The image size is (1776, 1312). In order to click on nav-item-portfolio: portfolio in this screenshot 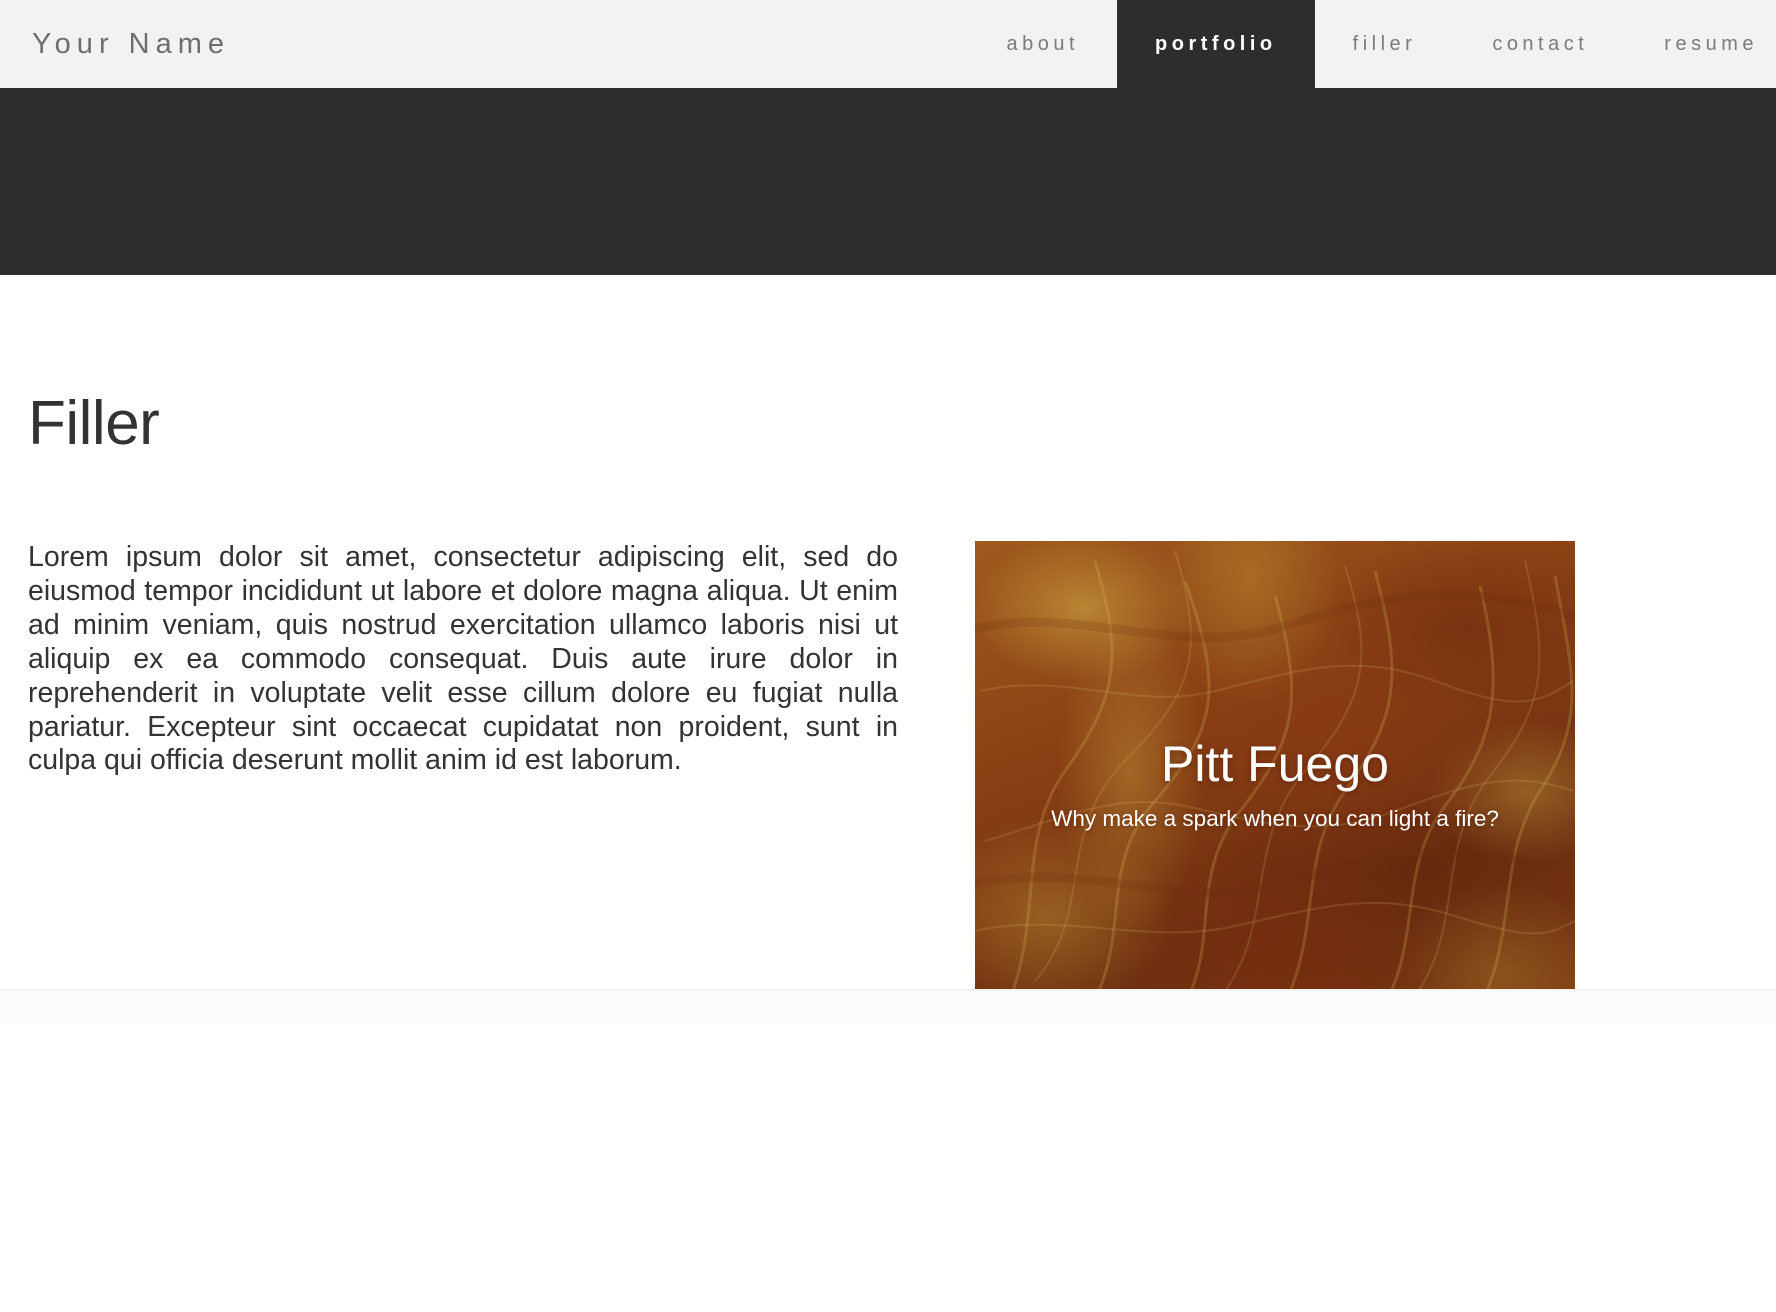, I will do `click(1216, 44)`.